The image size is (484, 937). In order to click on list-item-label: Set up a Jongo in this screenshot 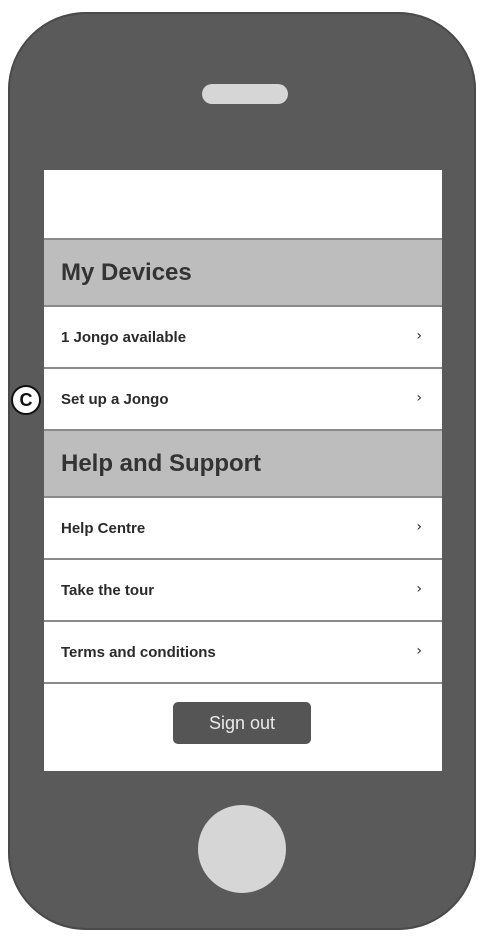, I will do `click(115, 399)`.